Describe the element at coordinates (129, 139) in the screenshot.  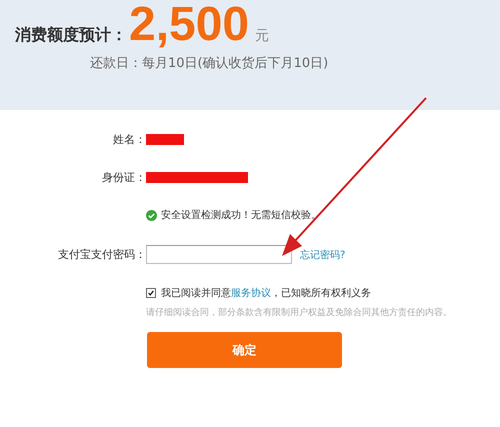
I see `field-label: 姓名：` at that location.